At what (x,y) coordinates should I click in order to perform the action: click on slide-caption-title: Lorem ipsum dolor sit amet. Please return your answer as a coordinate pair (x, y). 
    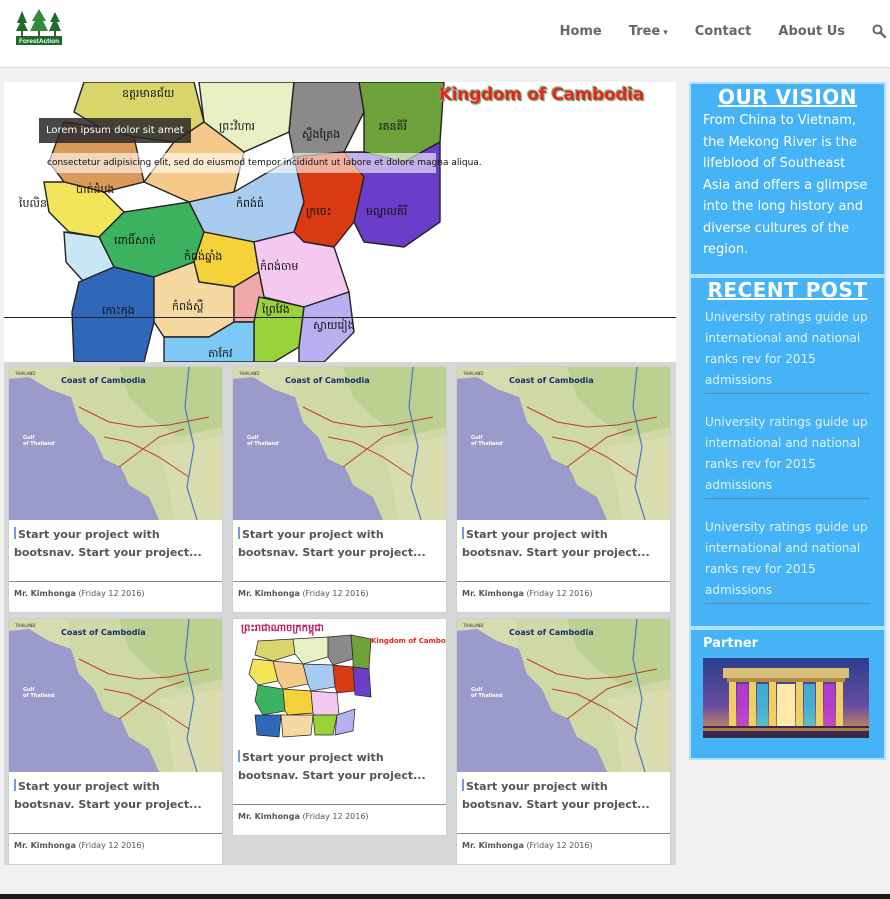
    Looking at the image, I should click on (115, 130).